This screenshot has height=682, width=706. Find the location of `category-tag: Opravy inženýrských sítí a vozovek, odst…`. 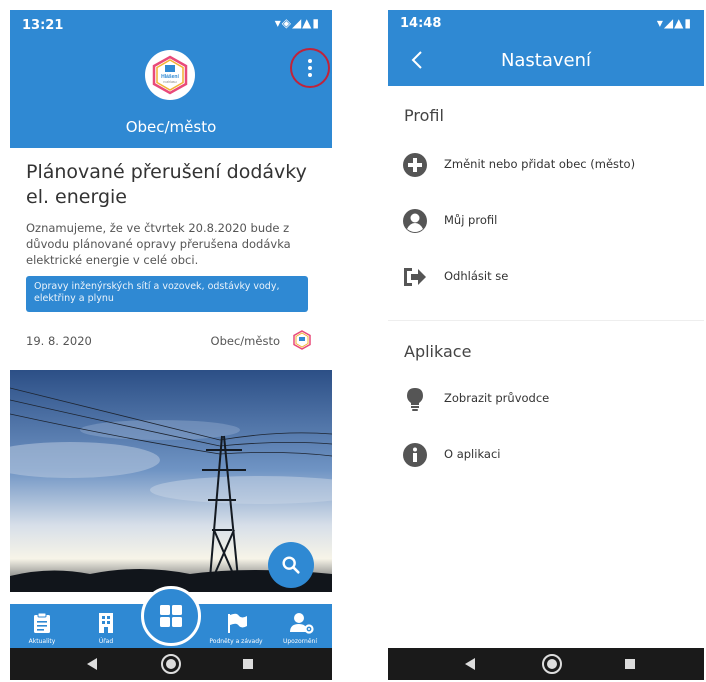

category-tag: Opravy inženýrských sítí a vozovek, odst… is located at coordinates (167, 294).